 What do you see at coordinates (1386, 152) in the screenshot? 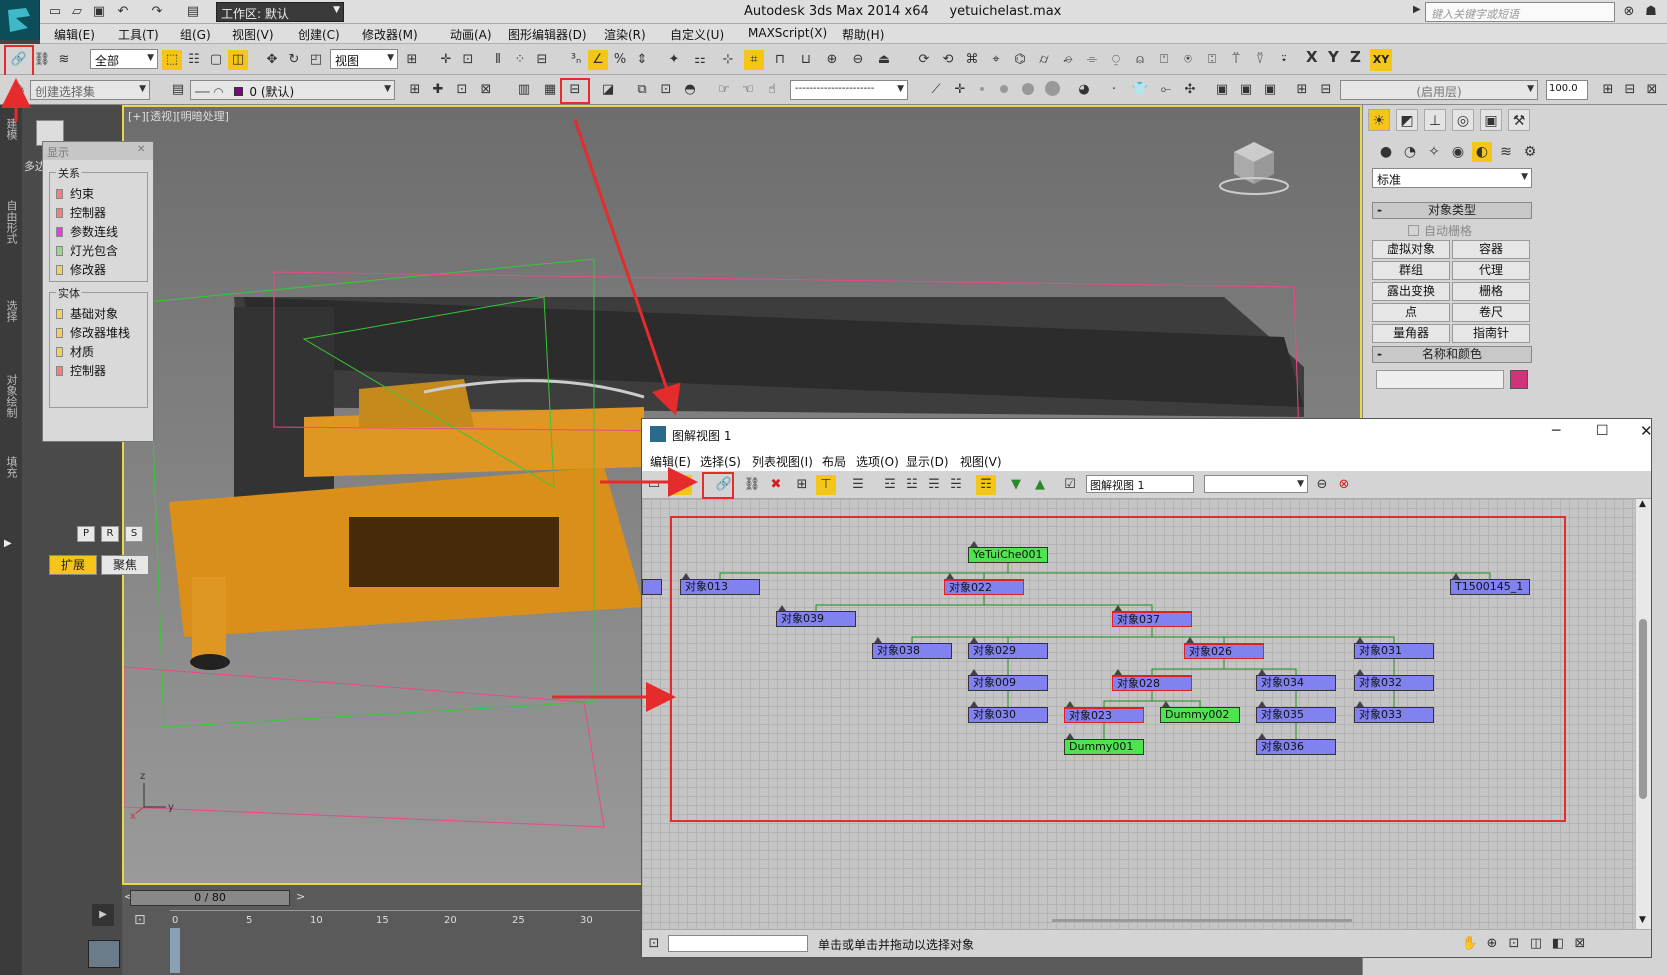
I see `geometry-icon: ●` at bounding box center [1386, 152].